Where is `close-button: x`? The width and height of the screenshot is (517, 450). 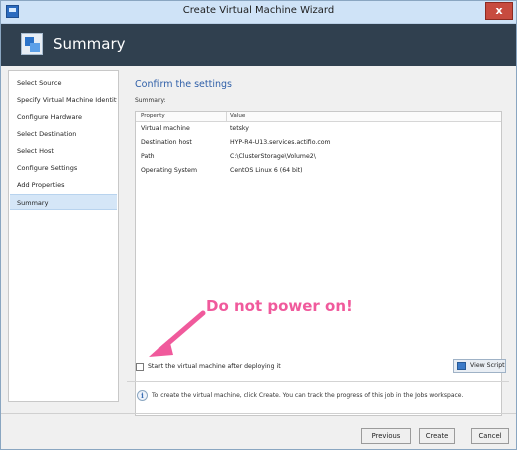 close-button: x is located at coordinates (499, 11).